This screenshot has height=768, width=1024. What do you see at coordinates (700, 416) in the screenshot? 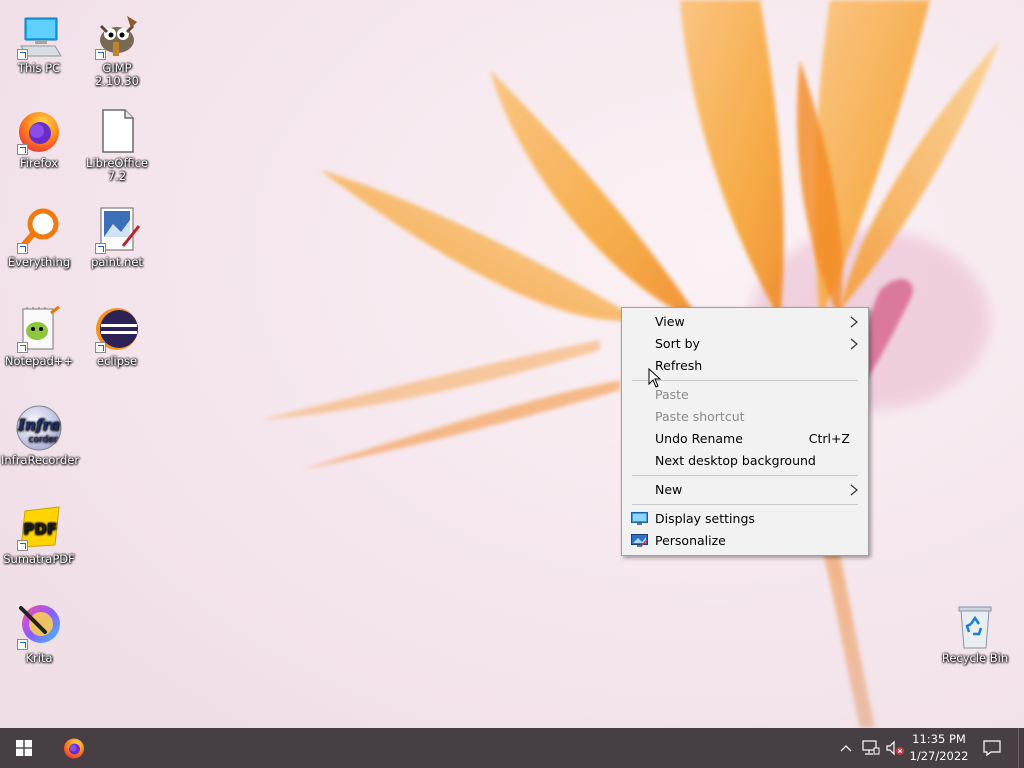
I see `menu-item-label: Paste shortcut` at bounding box center [700, 416].